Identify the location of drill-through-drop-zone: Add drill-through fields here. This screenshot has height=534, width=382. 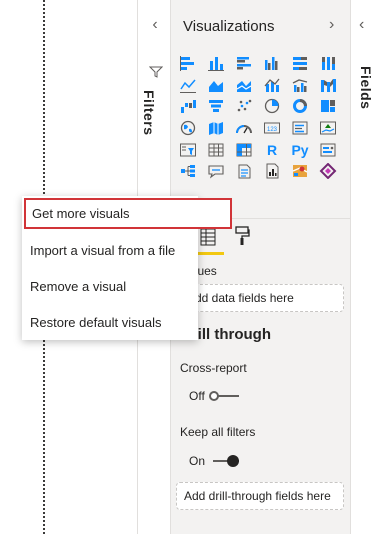
(260, 496).